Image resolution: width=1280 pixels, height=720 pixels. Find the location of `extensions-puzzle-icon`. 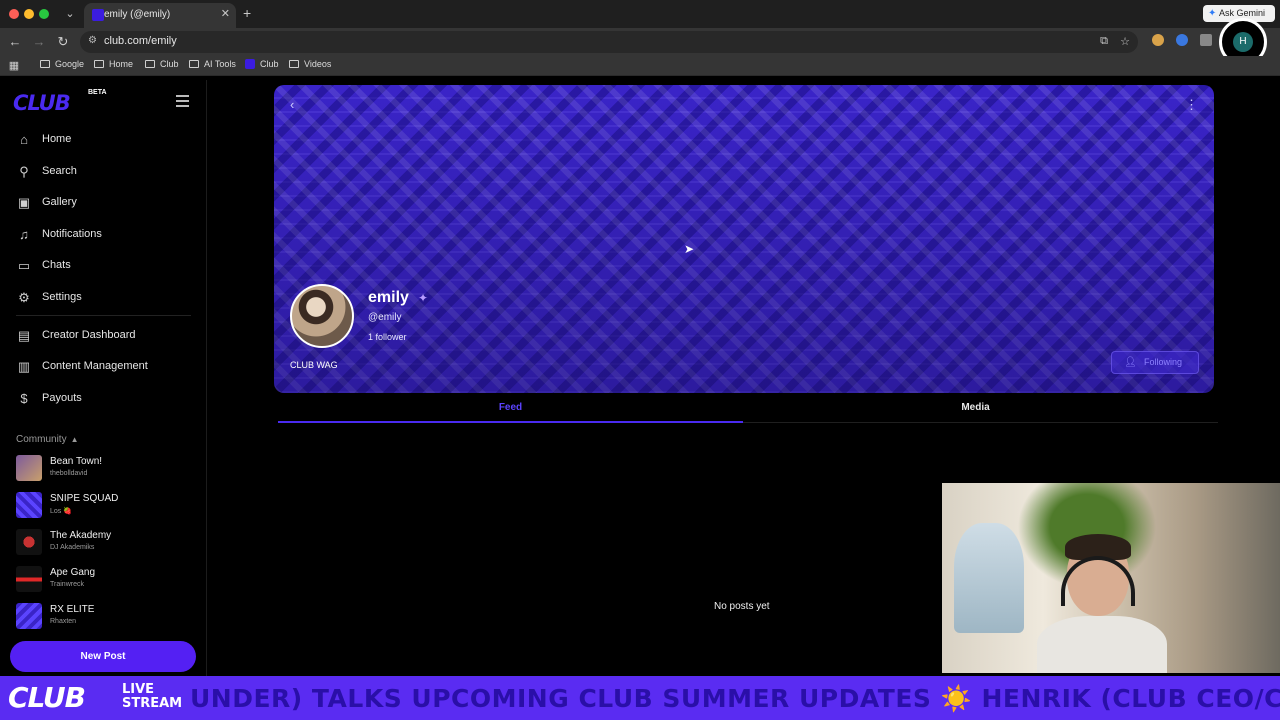

extensions-puzzle-icon is located at coordinates (1206, 40).